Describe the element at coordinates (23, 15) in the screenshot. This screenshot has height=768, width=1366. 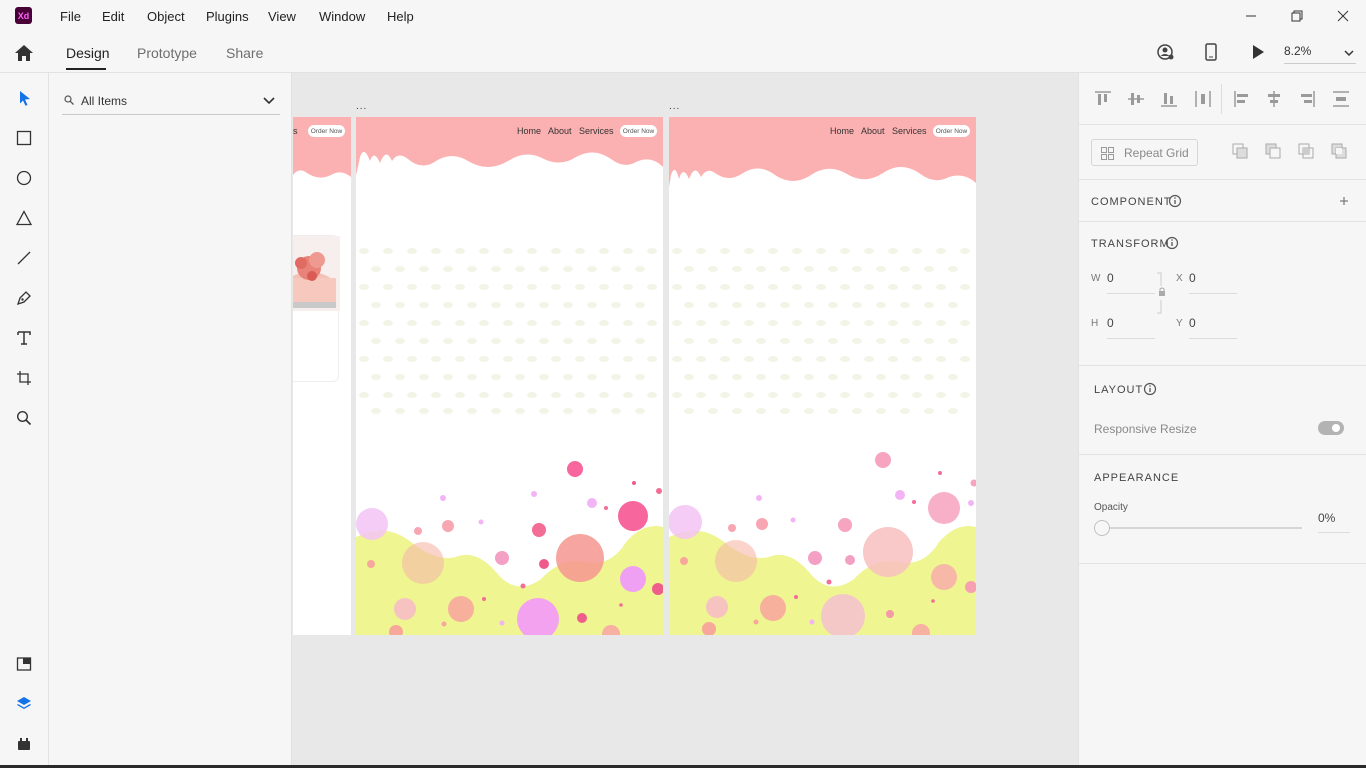
I see `app-logo: Xd` at that location.